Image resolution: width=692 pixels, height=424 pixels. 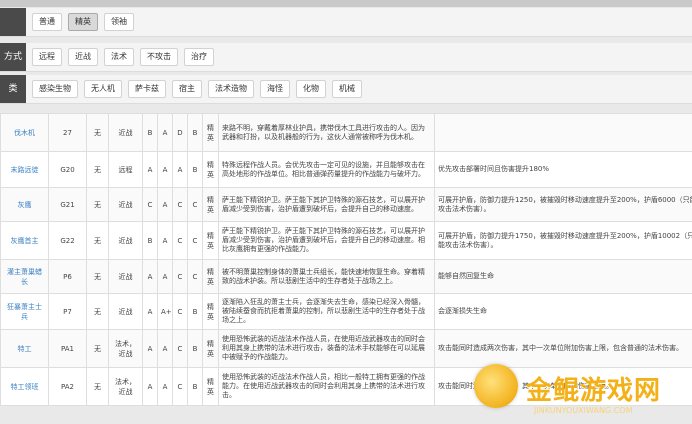 I want to click on unit-code: PA1, so click(x=67, y=348).